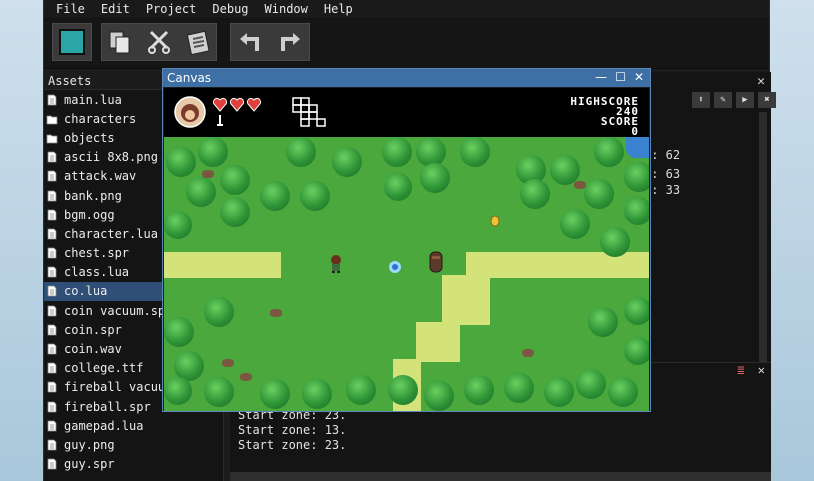  Describe the element at coordinates (601, 77) in the screenshot. I see `minimize-icon: —` at that location.